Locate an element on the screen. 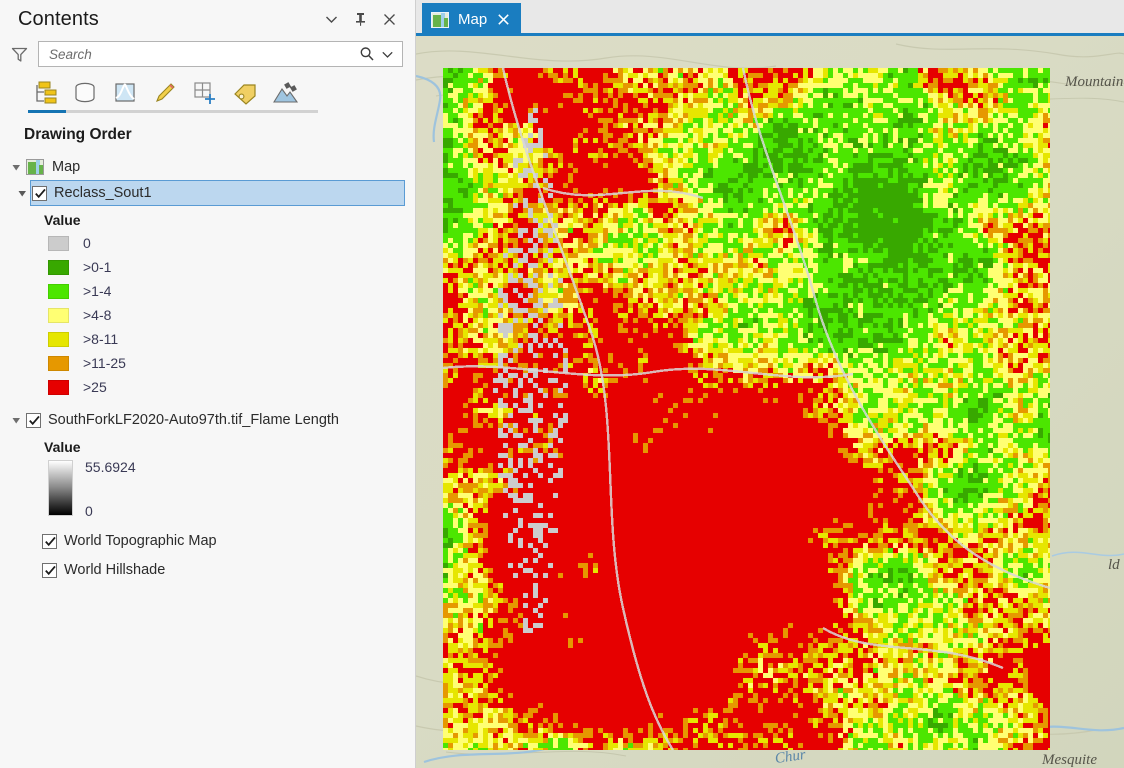 The width and height of the screenshot is (1124, 768). panel-title: Contents is located at coordinates (58, 18).